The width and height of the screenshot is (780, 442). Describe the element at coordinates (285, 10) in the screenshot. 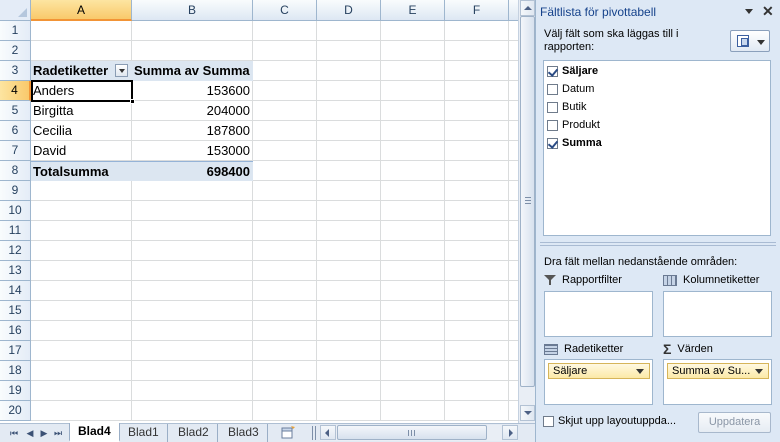

I see `column-header-c: C` at that location.